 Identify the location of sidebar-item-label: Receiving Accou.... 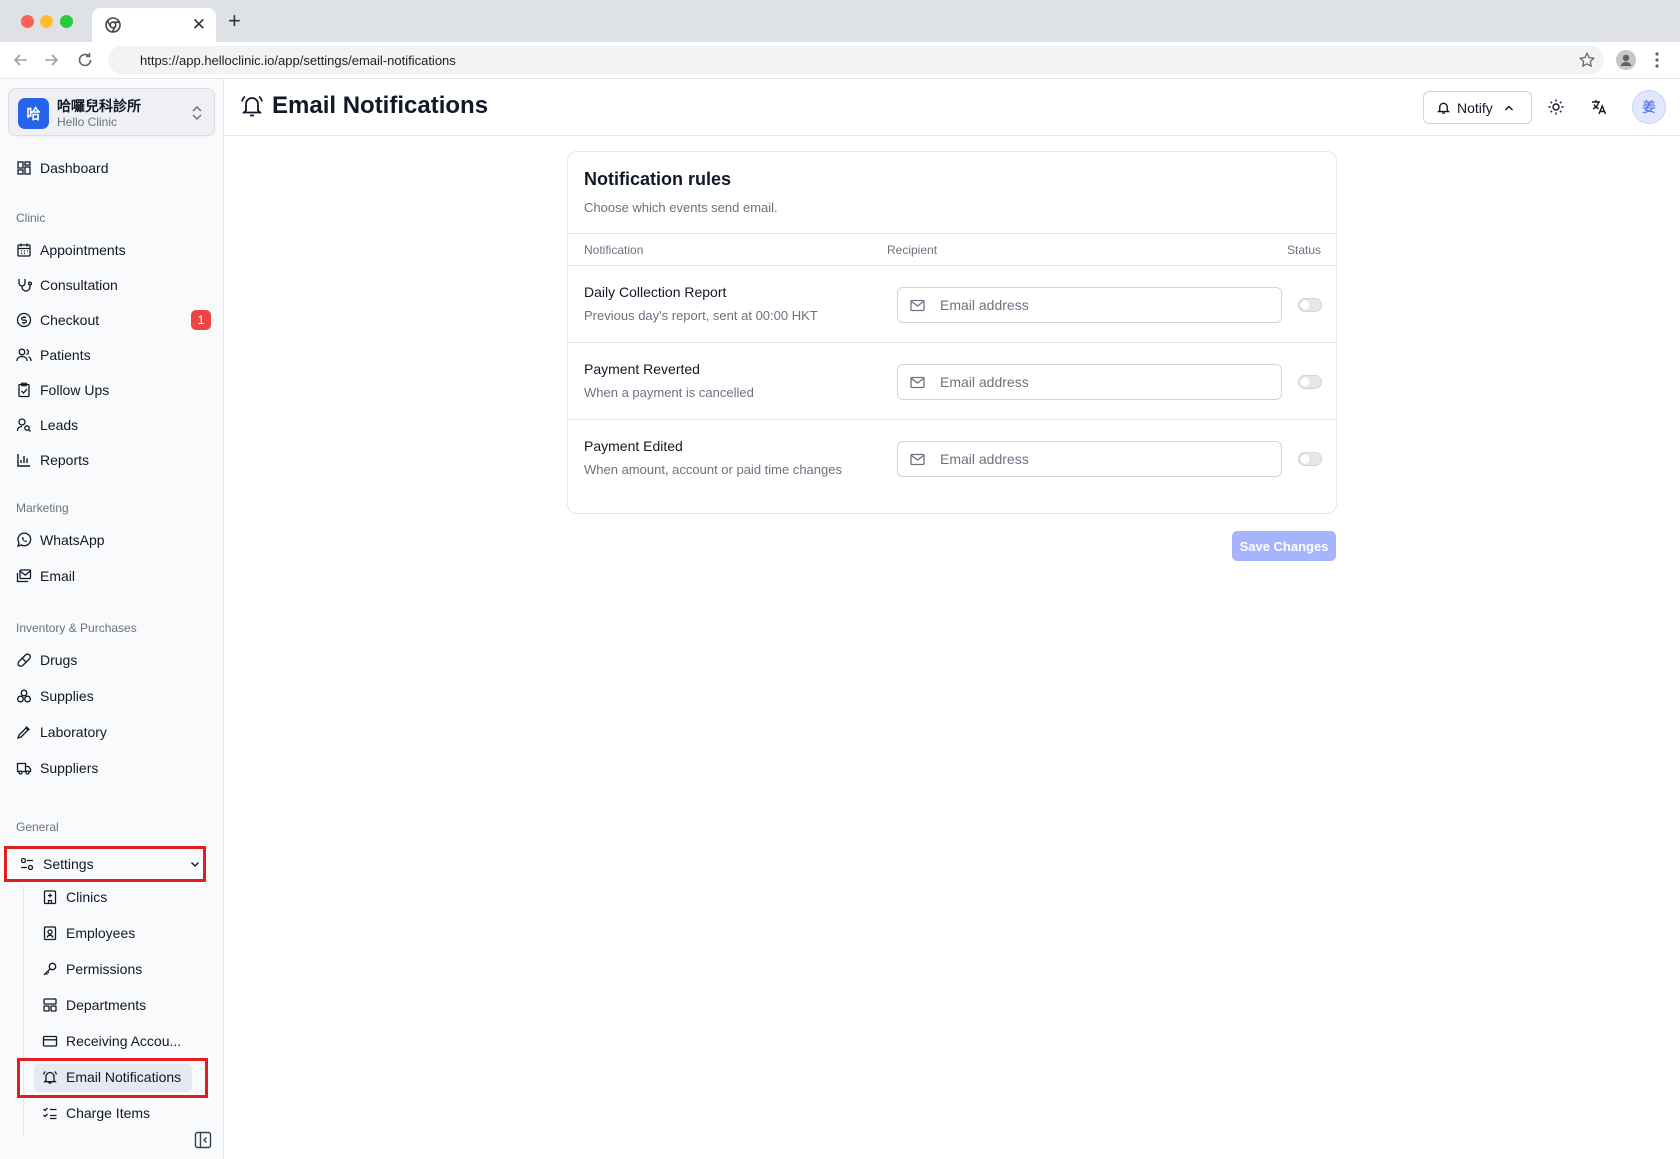
(124, 1041).